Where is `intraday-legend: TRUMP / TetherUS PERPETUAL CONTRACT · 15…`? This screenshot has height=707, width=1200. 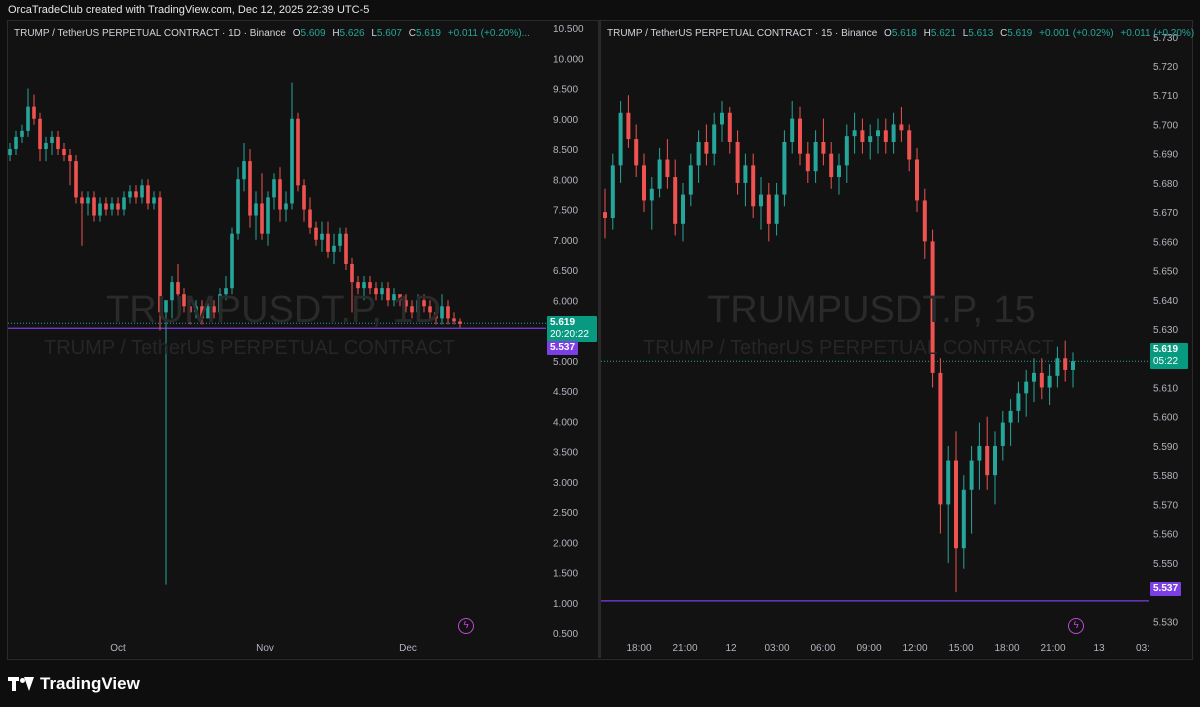
intraday-legend: TRUMP / TetherUS PERPETUAL CONTRACT · 15… is located at coordinates (900, 33).